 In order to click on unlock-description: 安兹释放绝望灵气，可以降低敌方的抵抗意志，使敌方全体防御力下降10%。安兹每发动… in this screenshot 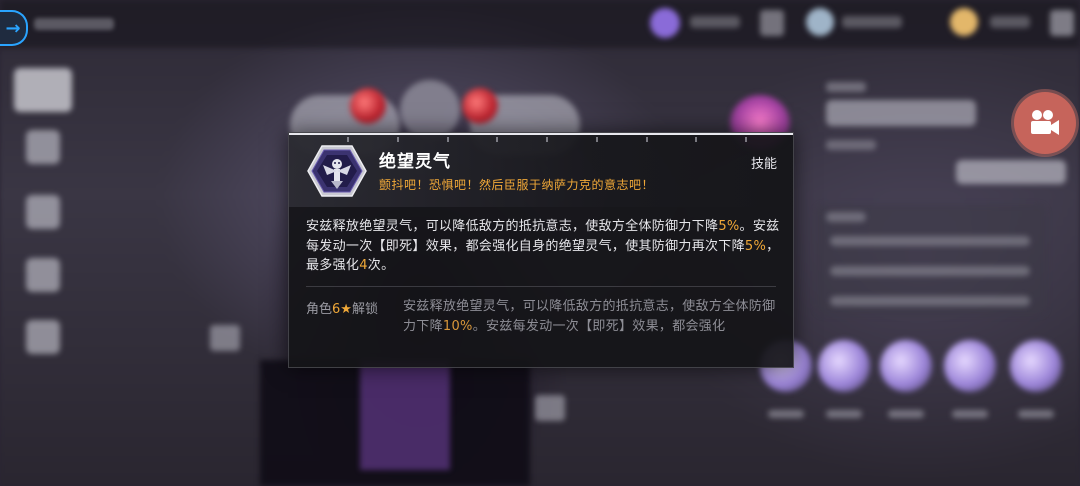, I will do `click(589, 316)`.